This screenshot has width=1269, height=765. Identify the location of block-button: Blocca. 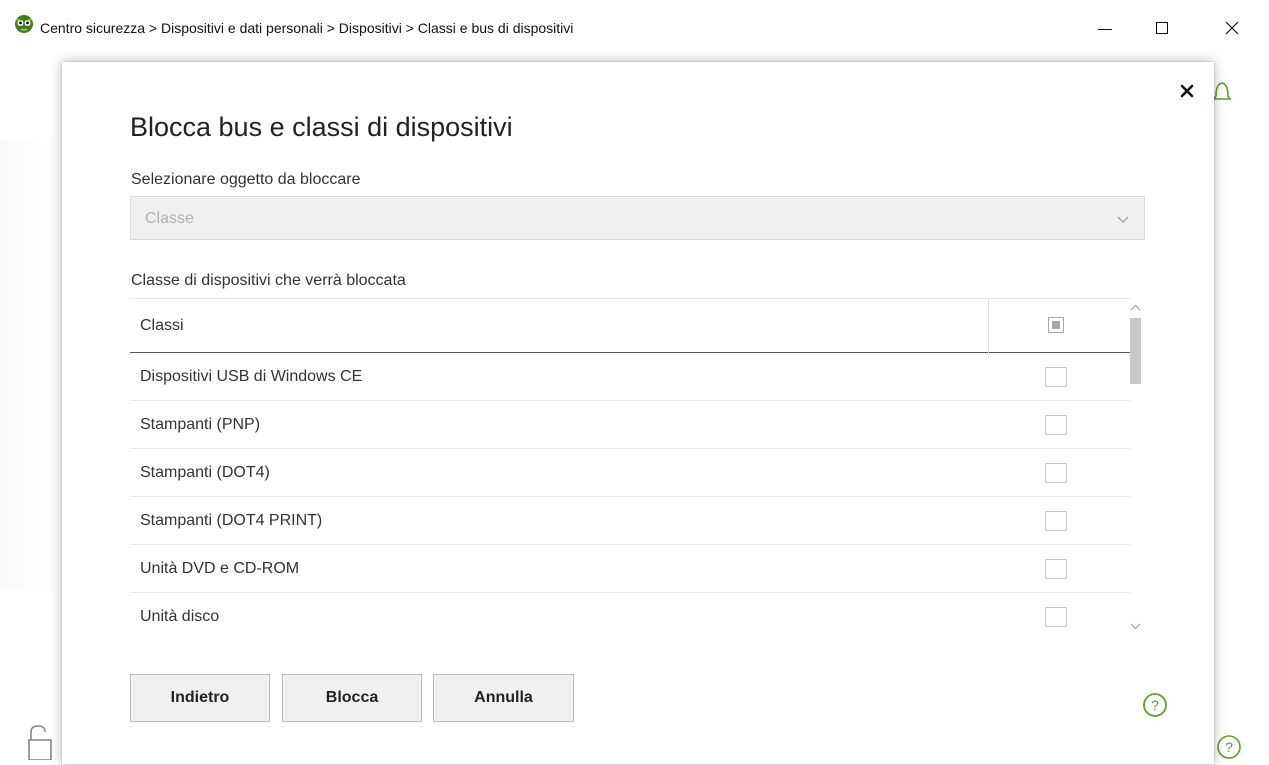
(352, 698).